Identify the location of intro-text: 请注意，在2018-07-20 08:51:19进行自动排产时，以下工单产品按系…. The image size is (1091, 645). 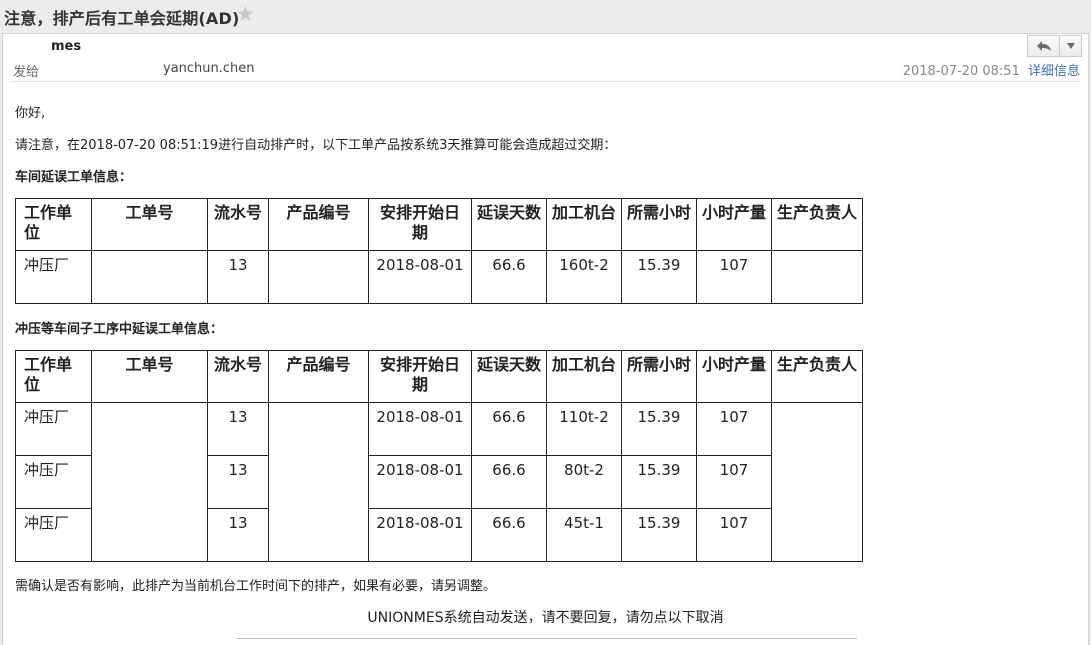
(316, 145).